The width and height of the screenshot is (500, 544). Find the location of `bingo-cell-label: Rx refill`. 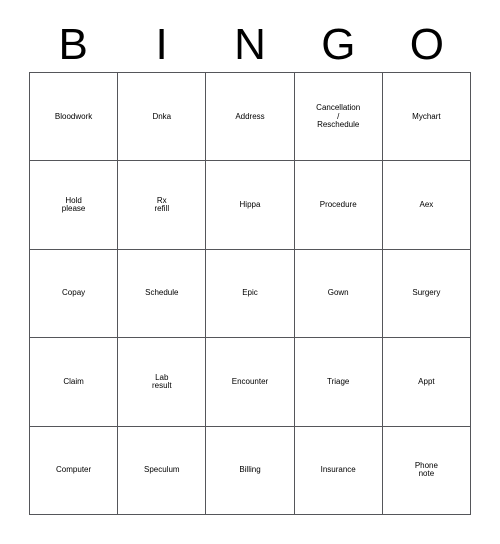

bingo-cell-label: Rx refill is located at coordinates (162, 204).